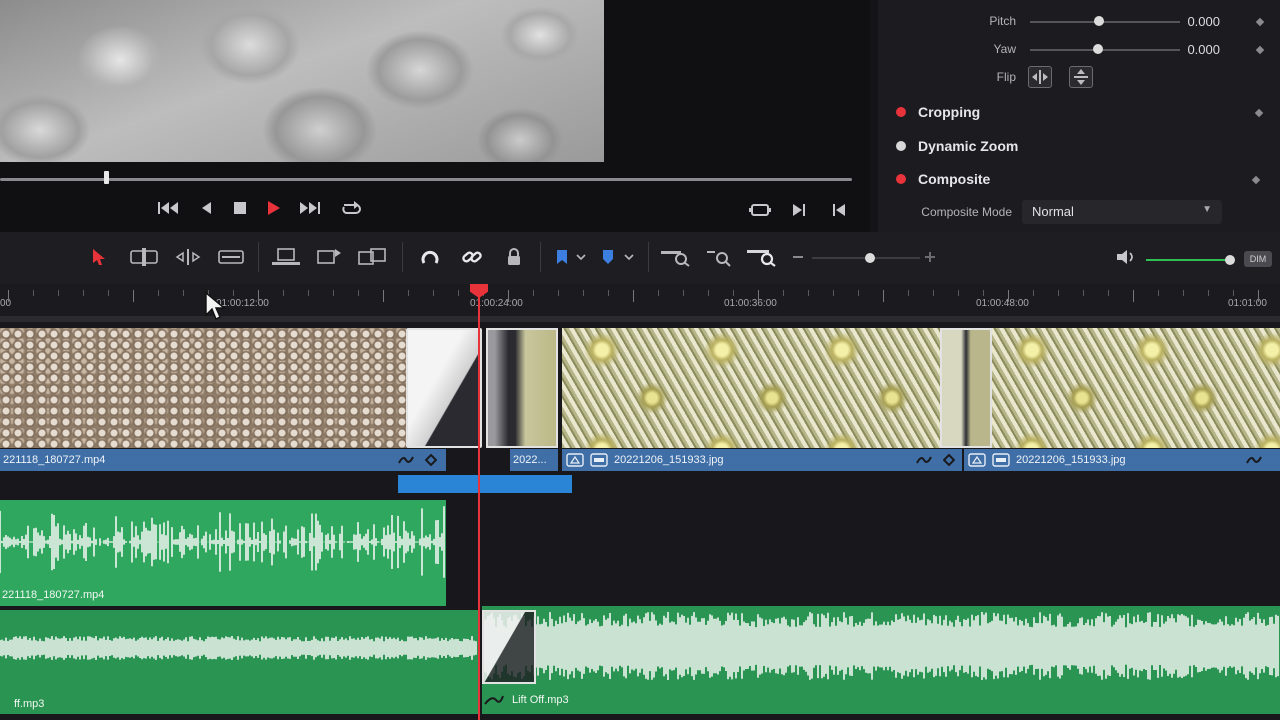 The height and width of the screenshot is (720, 1280). I want to click on loop-icon, so click(351, 207).